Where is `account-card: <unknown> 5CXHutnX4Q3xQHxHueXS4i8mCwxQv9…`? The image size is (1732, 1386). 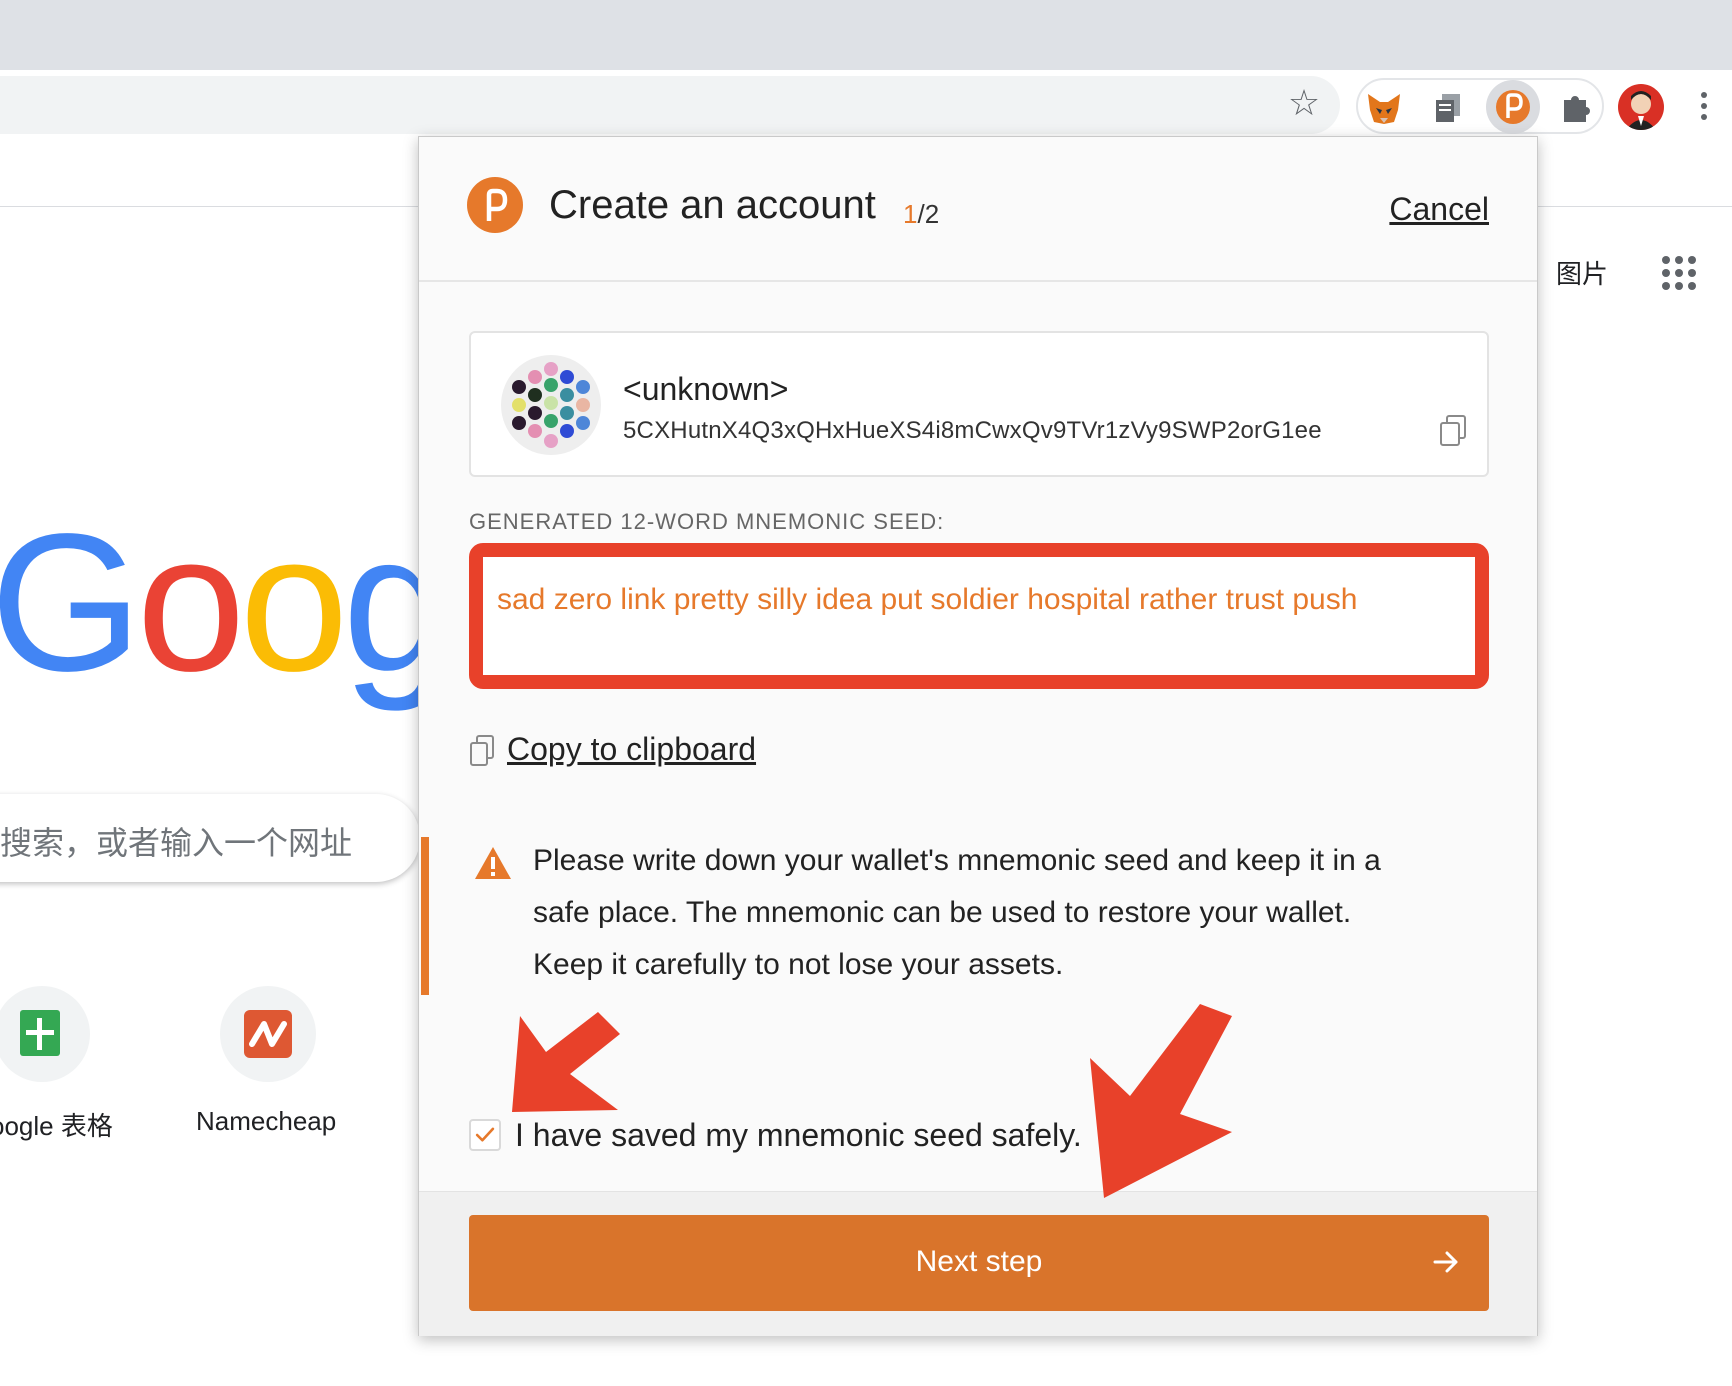 account-card: <unknown> 5CXHutnX4Q3xQHxHueXS4i8mCwxQv9… is located at coordinates (979, 404).